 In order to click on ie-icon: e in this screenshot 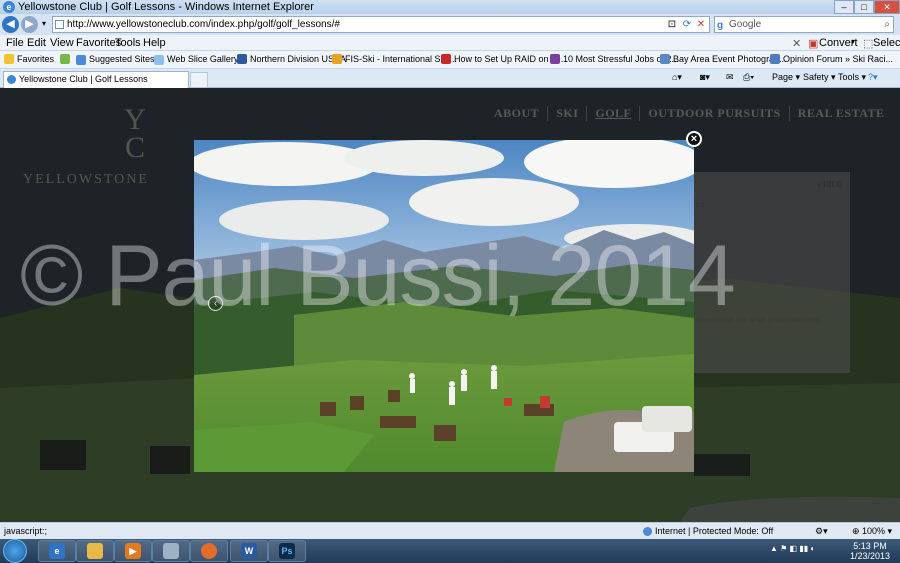, I will do `click(57, 551)`.